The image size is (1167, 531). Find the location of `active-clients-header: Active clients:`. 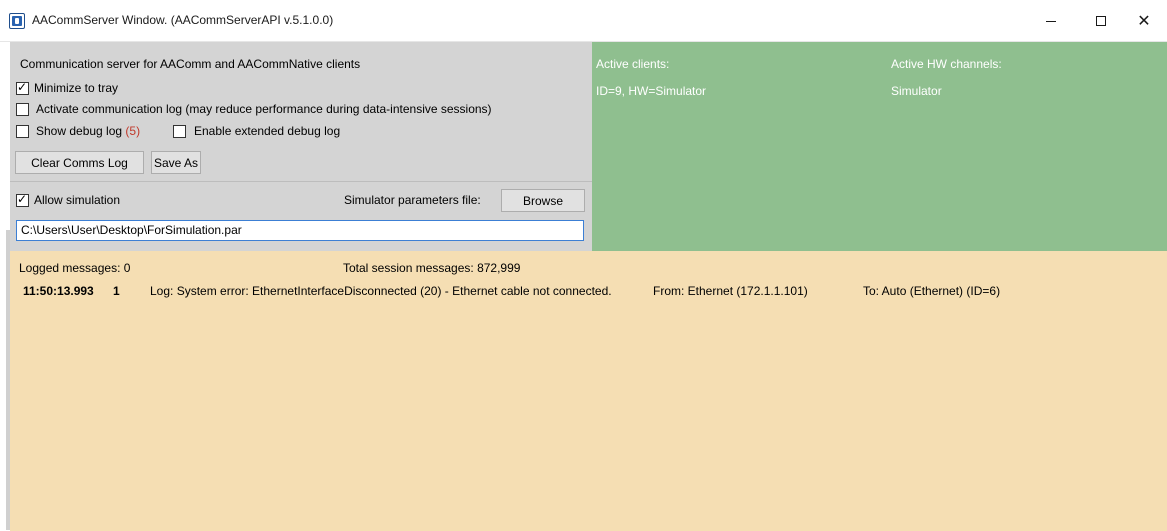

active-clients-header: Active clients: is located at coordinates (633, 64).